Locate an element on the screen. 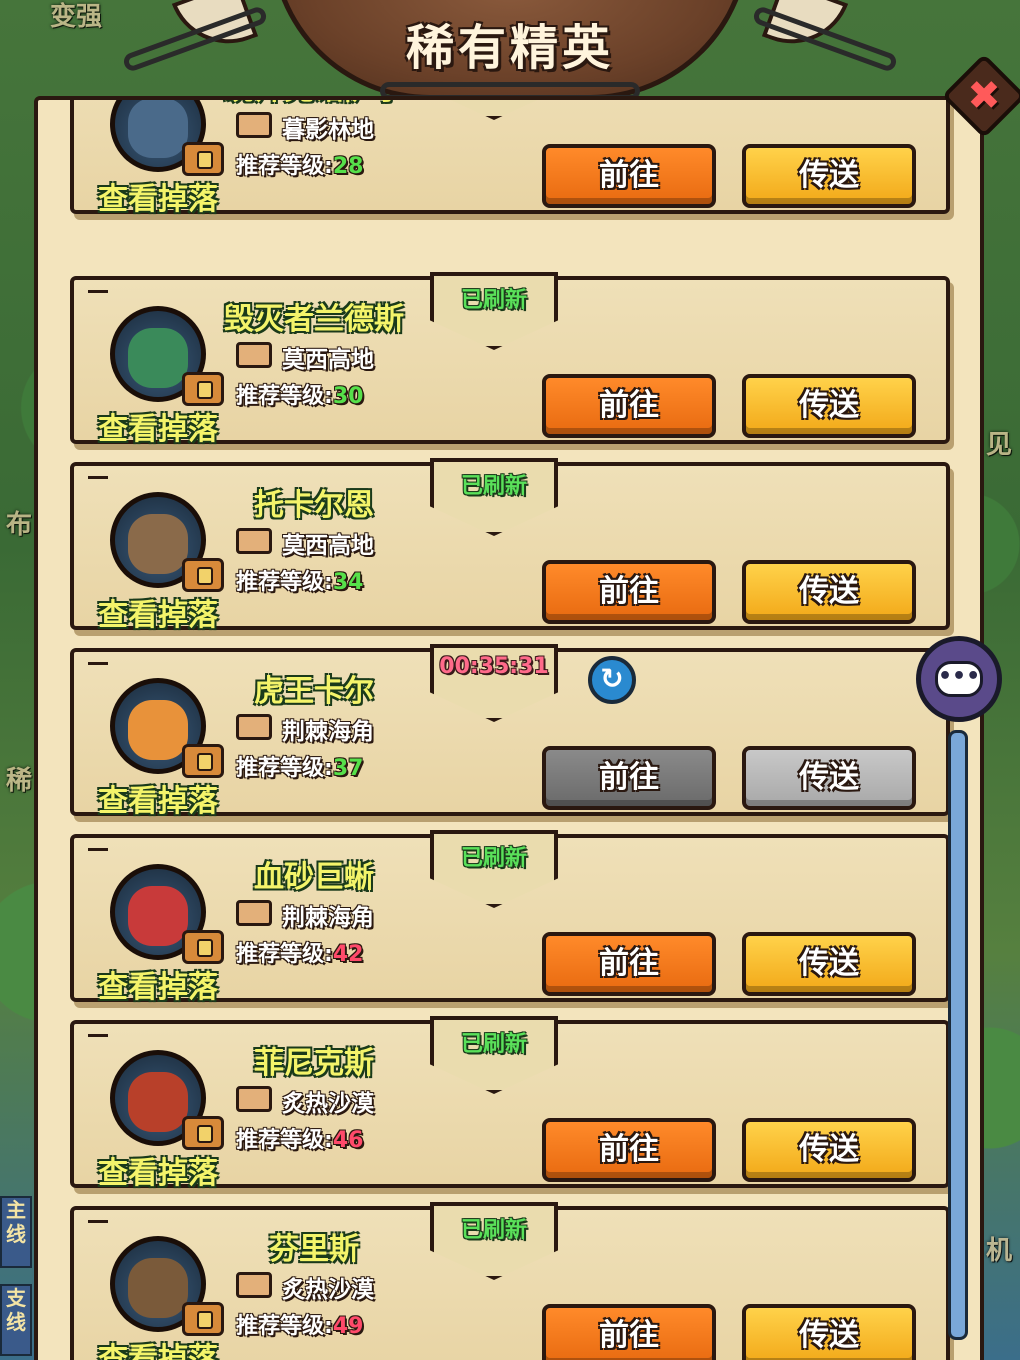  close-icon: ✖ is located at coordinates (984, 96).